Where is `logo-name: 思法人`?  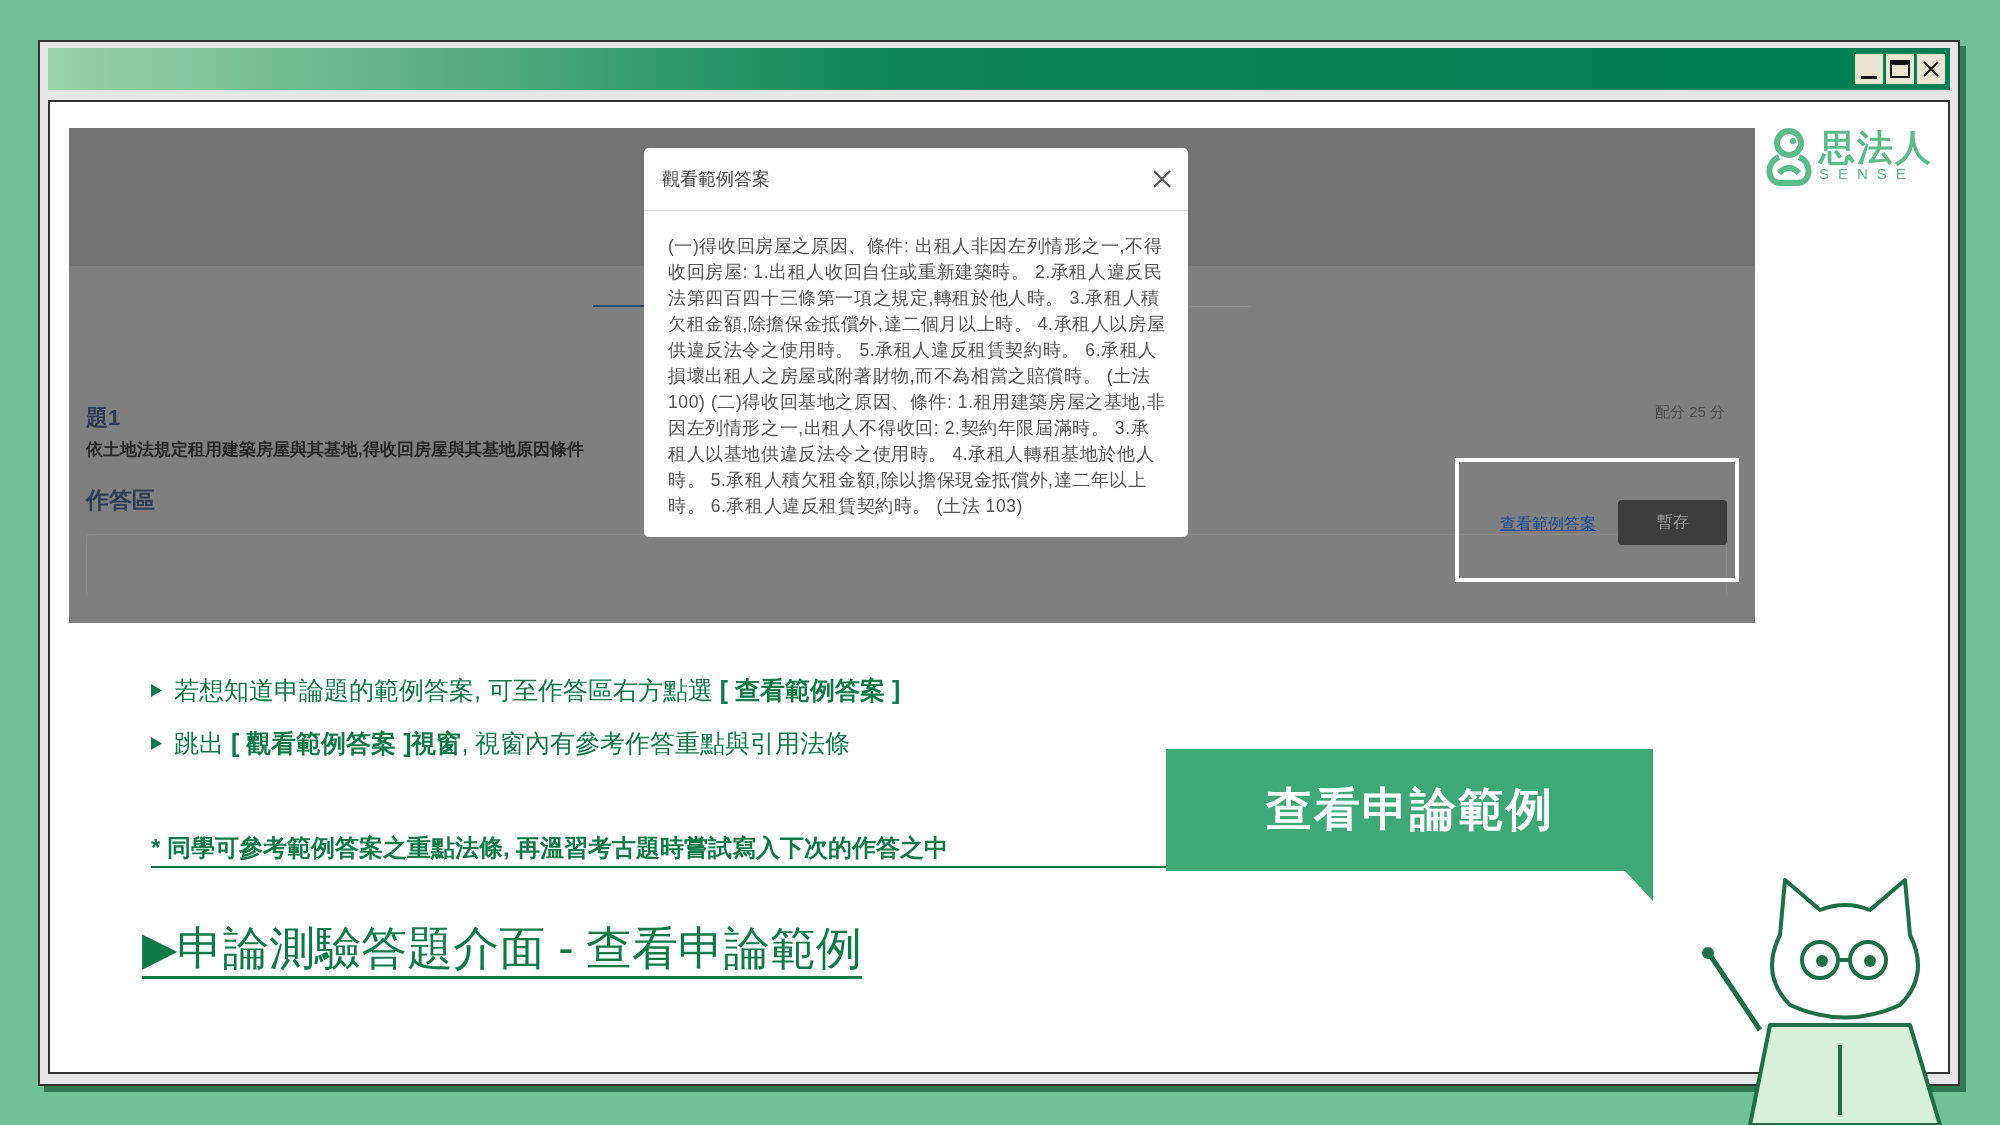
logo-name: 思法人 is located at coordinates (1876, 148).